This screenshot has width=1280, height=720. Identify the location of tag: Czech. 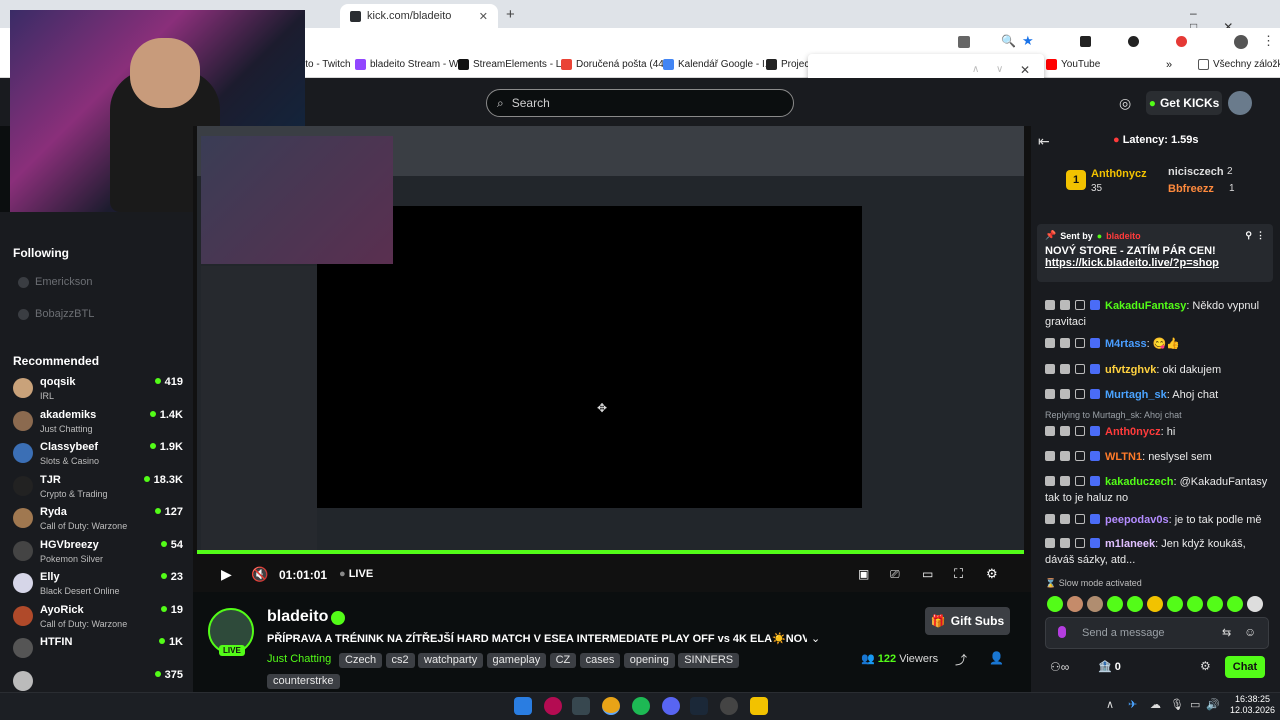
(361, 660).